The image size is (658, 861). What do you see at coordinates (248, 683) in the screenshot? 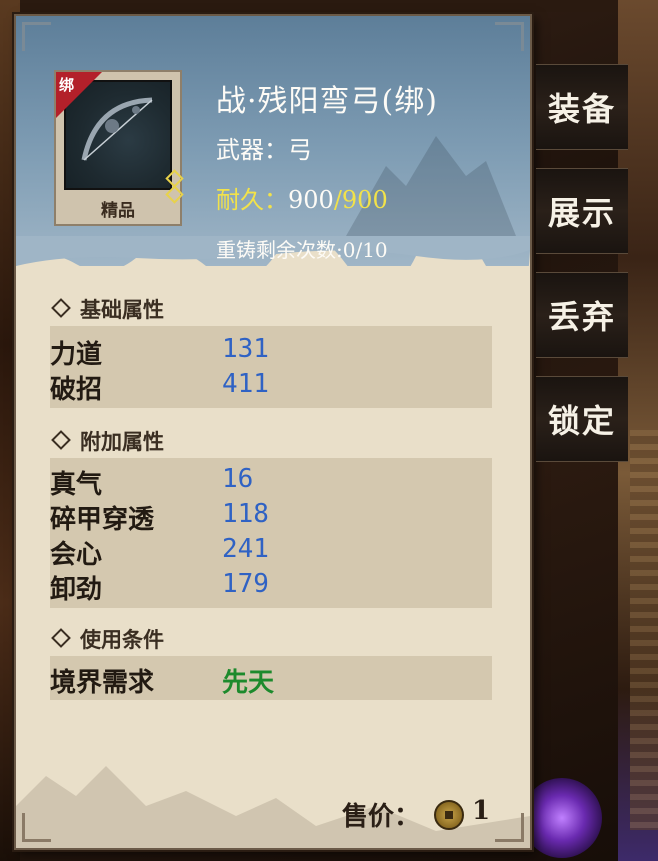
I see `requirement-value: 先天` at bounding box center [248, 683].